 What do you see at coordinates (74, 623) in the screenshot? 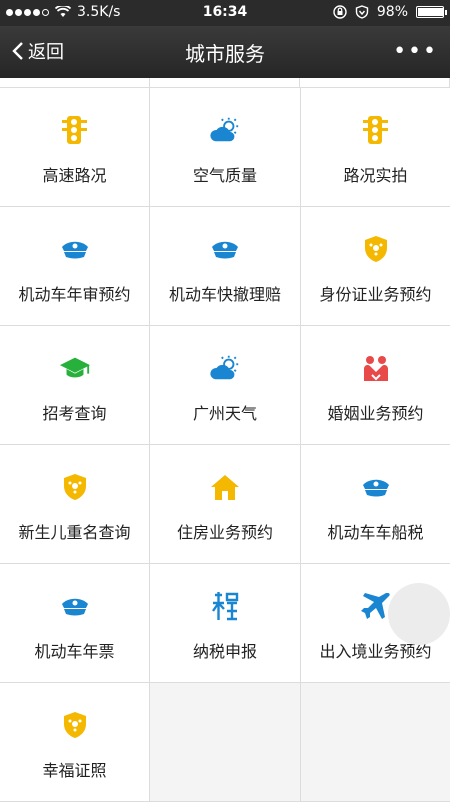
I see `service-item: 机动车年票` at bounding box center [74, 623].